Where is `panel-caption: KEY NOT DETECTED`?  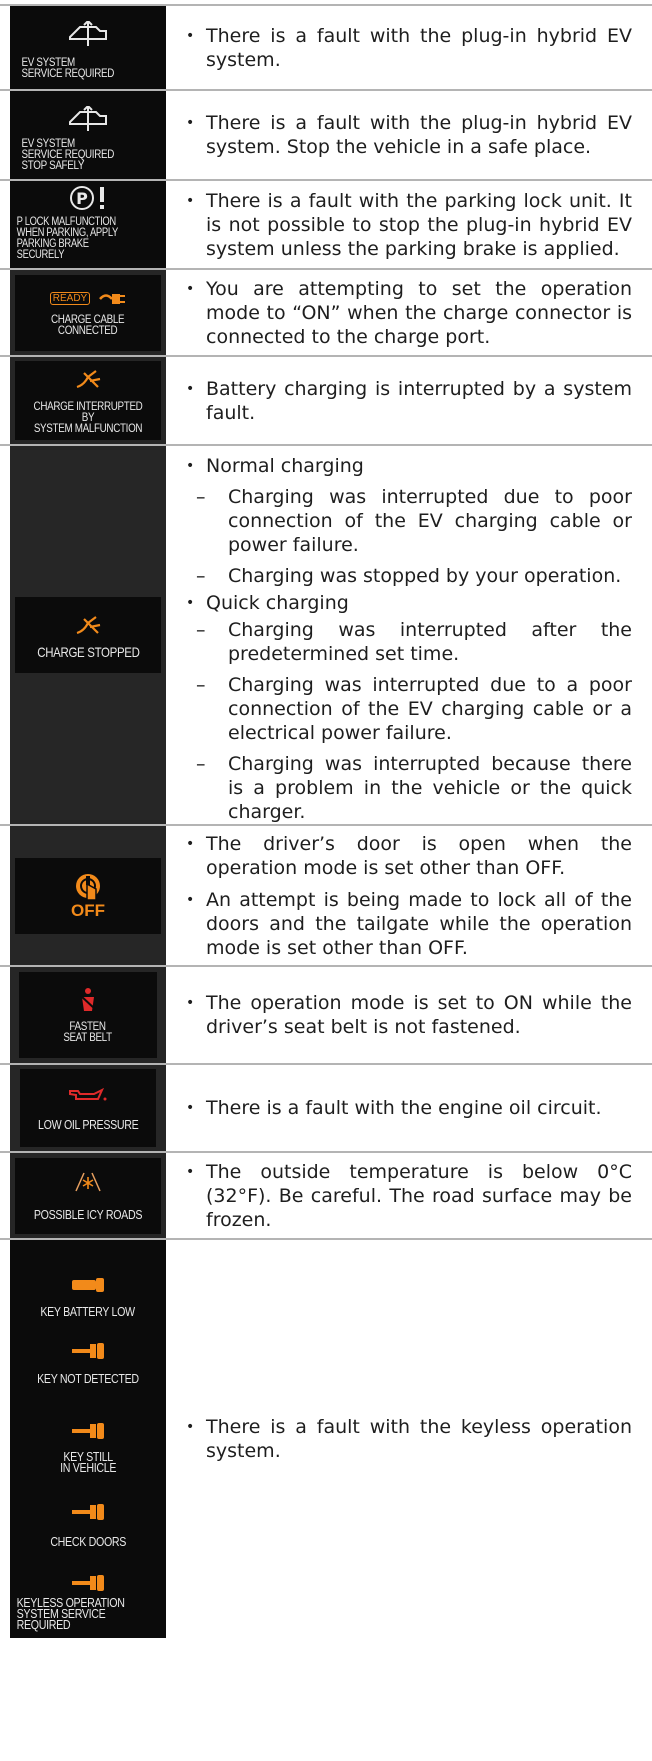
panel-caption: KEY NOT DETECTED is located at coordinates (88, 1379).